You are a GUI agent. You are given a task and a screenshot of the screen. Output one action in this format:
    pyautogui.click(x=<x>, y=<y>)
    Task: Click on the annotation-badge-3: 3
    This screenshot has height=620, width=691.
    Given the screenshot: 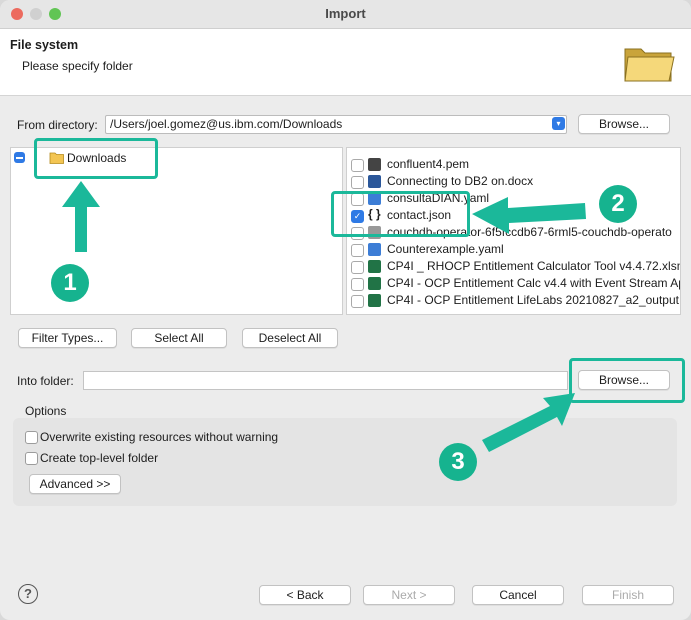 What is the action you would take?
    pyautogui.click(x=458, y=462)
    